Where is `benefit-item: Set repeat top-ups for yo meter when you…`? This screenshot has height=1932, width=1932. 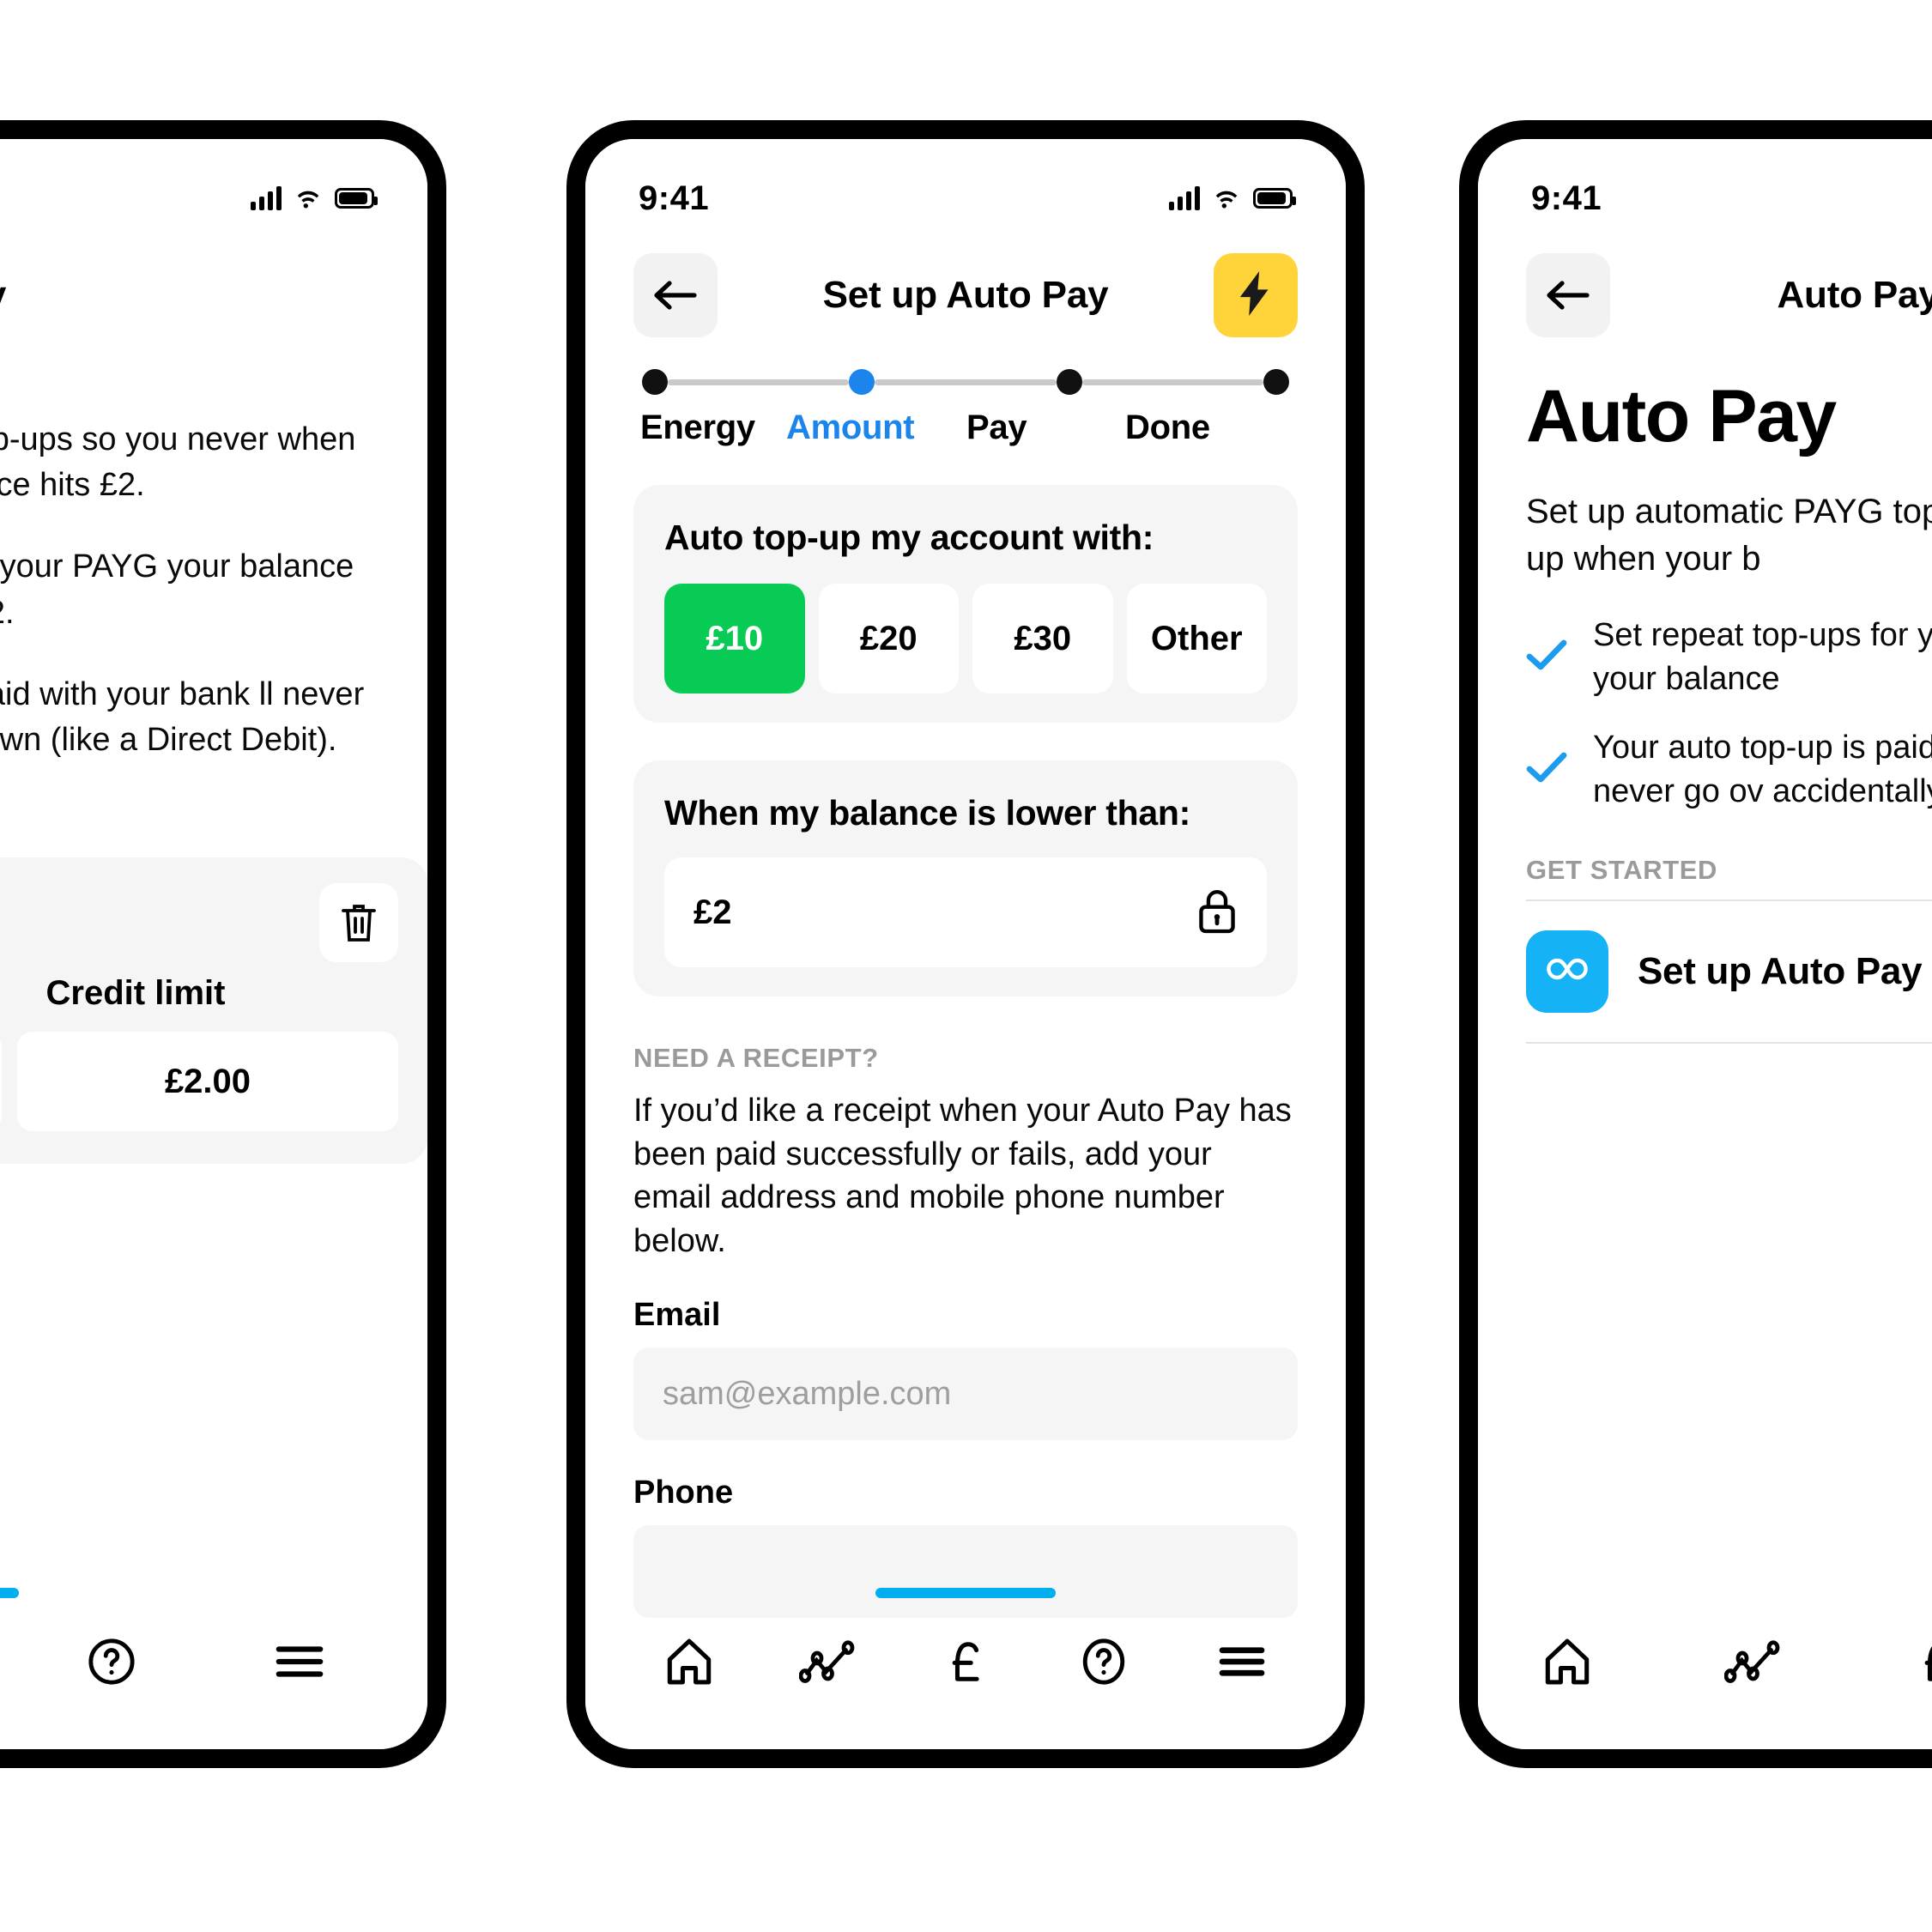
benefit-item: Set repeat top-ups for yo meter when you… is located at coordinates (1729, 657).